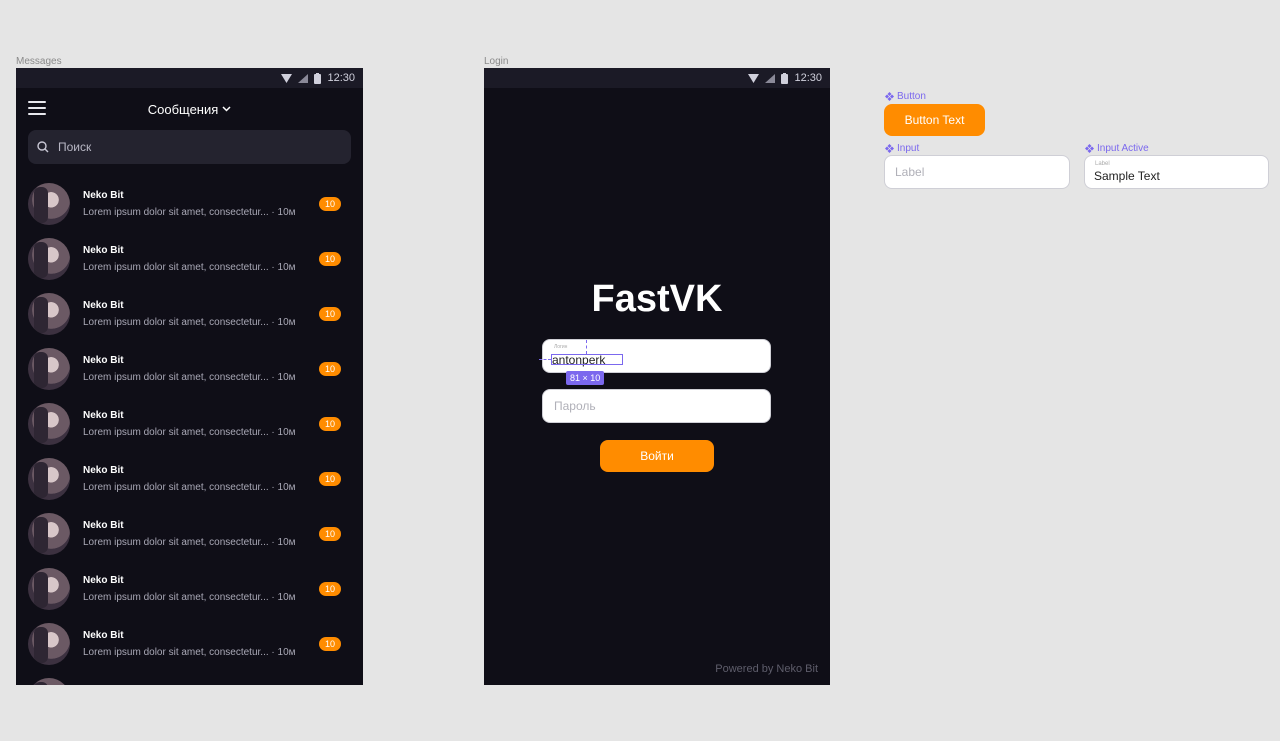 The image size is (1280, 741). I want to click on sample-input, so click(977, 172).